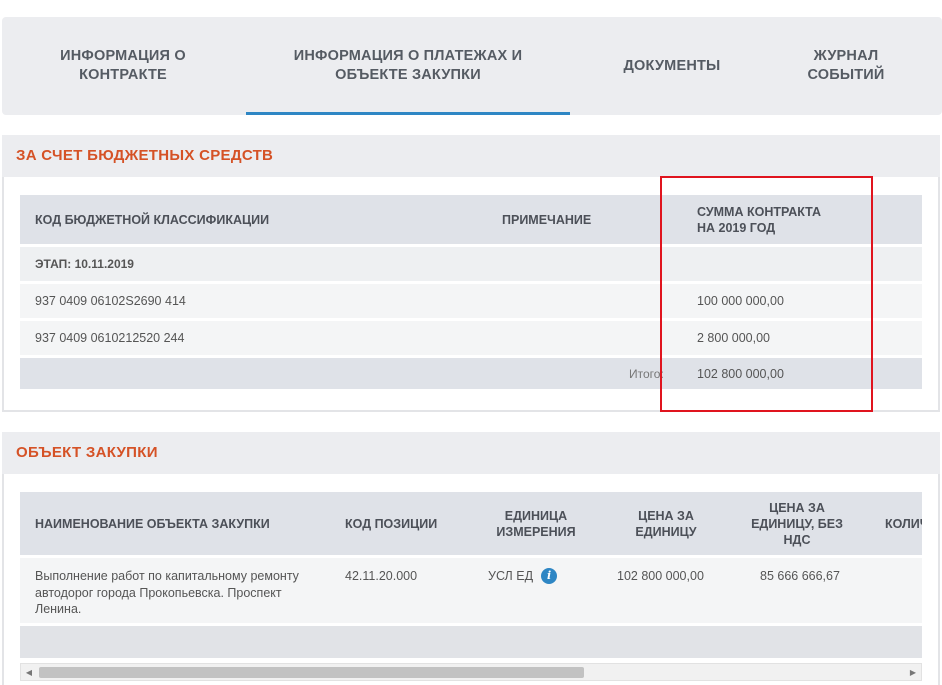 The width and height of the screenshot is (942, 685). I want to click on purchase-unit-cell: УСЛ ЕД i, so click(523, 590).